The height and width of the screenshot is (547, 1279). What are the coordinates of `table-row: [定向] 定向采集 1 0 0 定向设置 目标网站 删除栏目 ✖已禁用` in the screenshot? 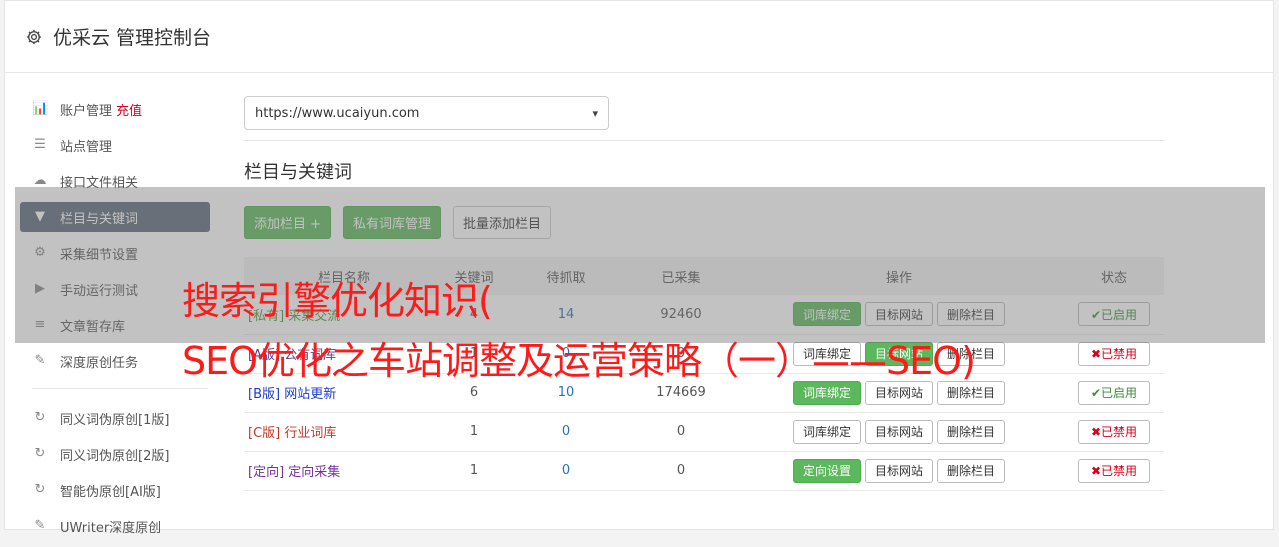 It's located at (704, 471).